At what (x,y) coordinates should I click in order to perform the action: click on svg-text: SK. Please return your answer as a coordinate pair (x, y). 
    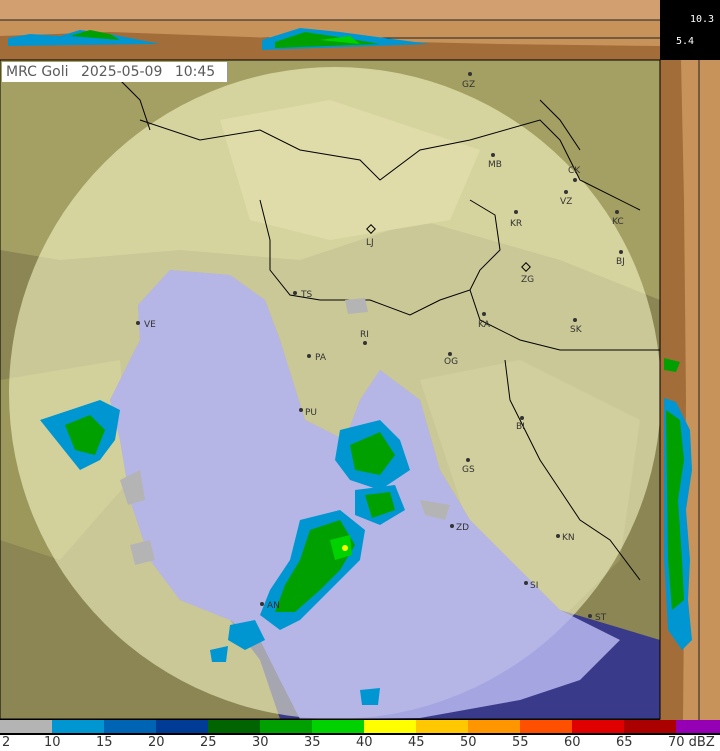
    Looking at the image, I should click on (576, 330).